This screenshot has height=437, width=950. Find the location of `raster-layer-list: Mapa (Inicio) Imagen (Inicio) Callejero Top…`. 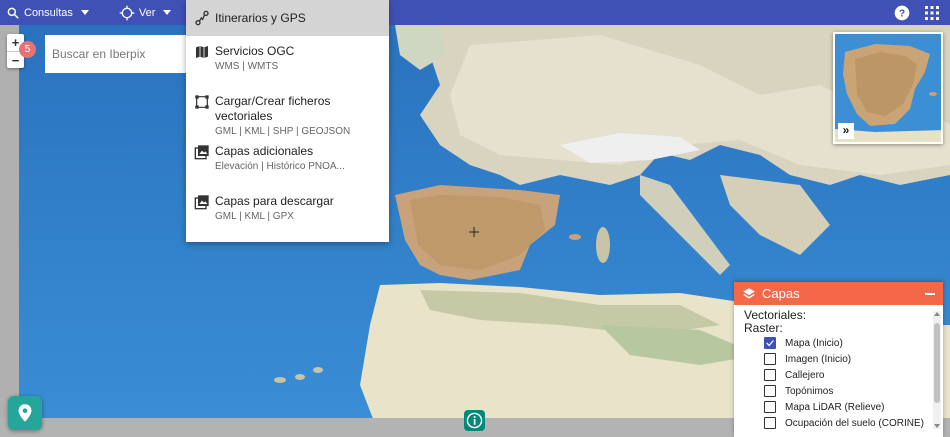

raster-layer-list: Mapa (Inicio) Imagen (Inicio) Callejero Top… is located at coordinates (838, 383).